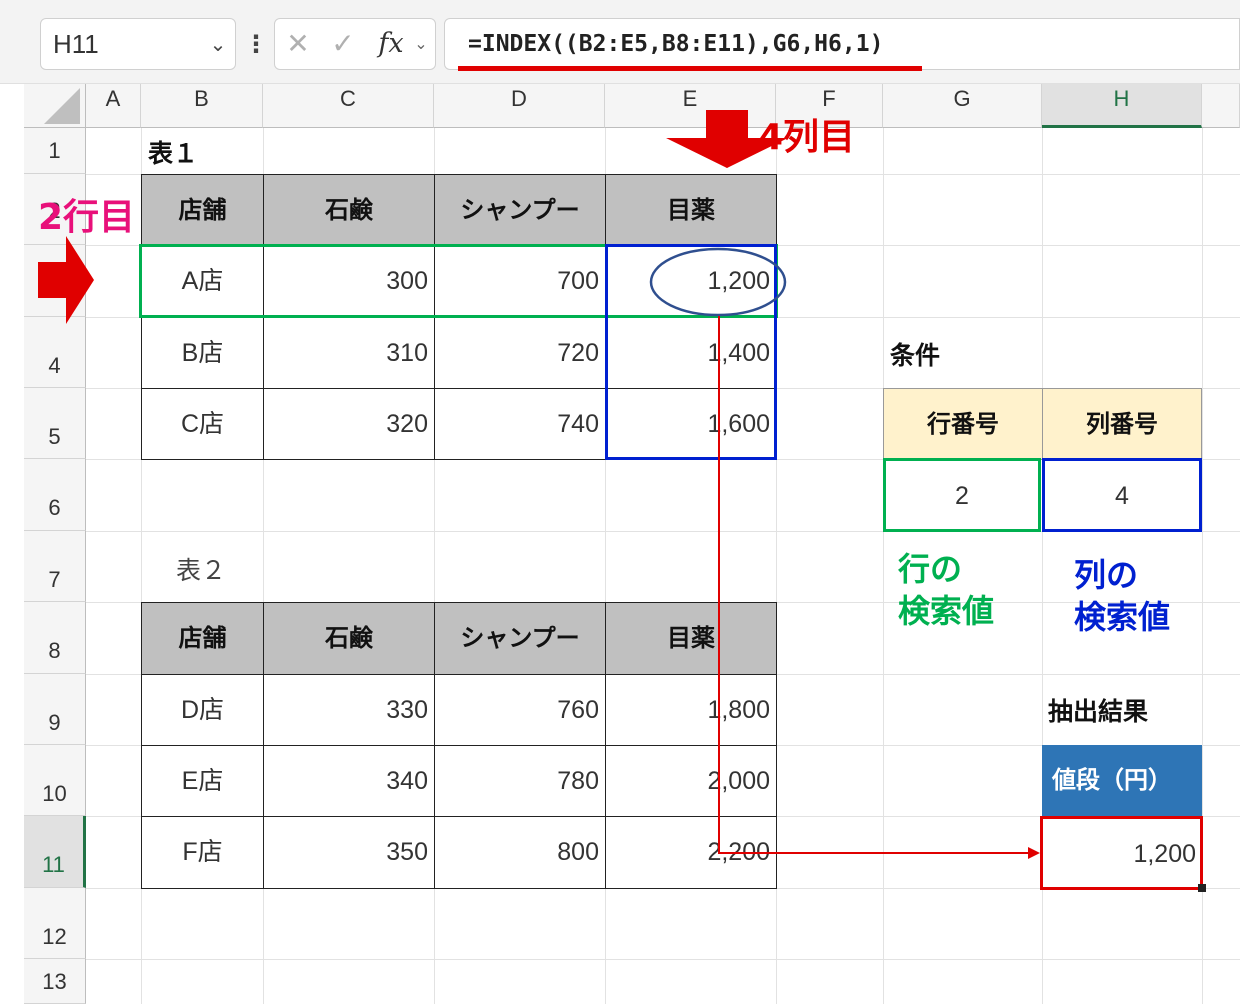  Describe the element at coordinates (1034, 853) in the screenshot. I see `connector-arrowhead` at that location.